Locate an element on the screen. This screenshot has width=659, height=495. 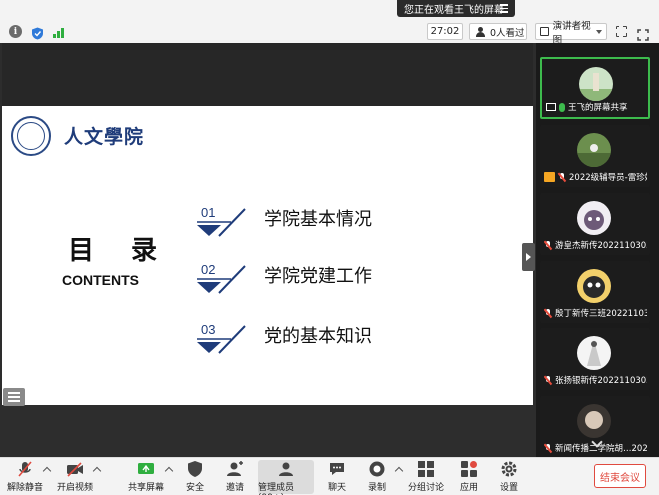
participant-tile: 游皇杰新传2022110303 is located at coordinates (595, 224).